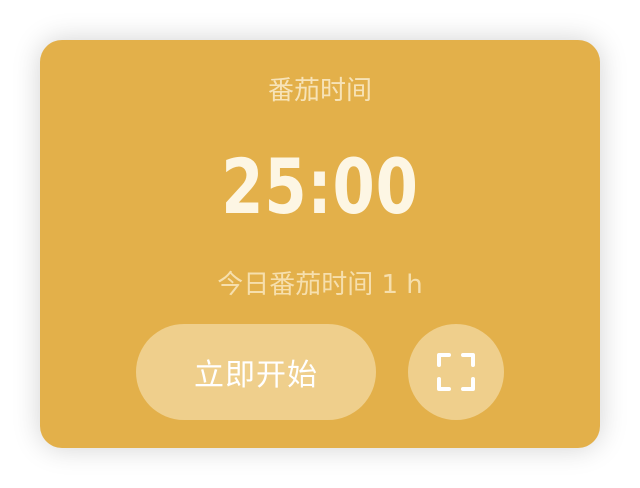  Describe the element at coordinates (319, 91) in the screenshot. I see `card-title: 番茄时间` at that location.